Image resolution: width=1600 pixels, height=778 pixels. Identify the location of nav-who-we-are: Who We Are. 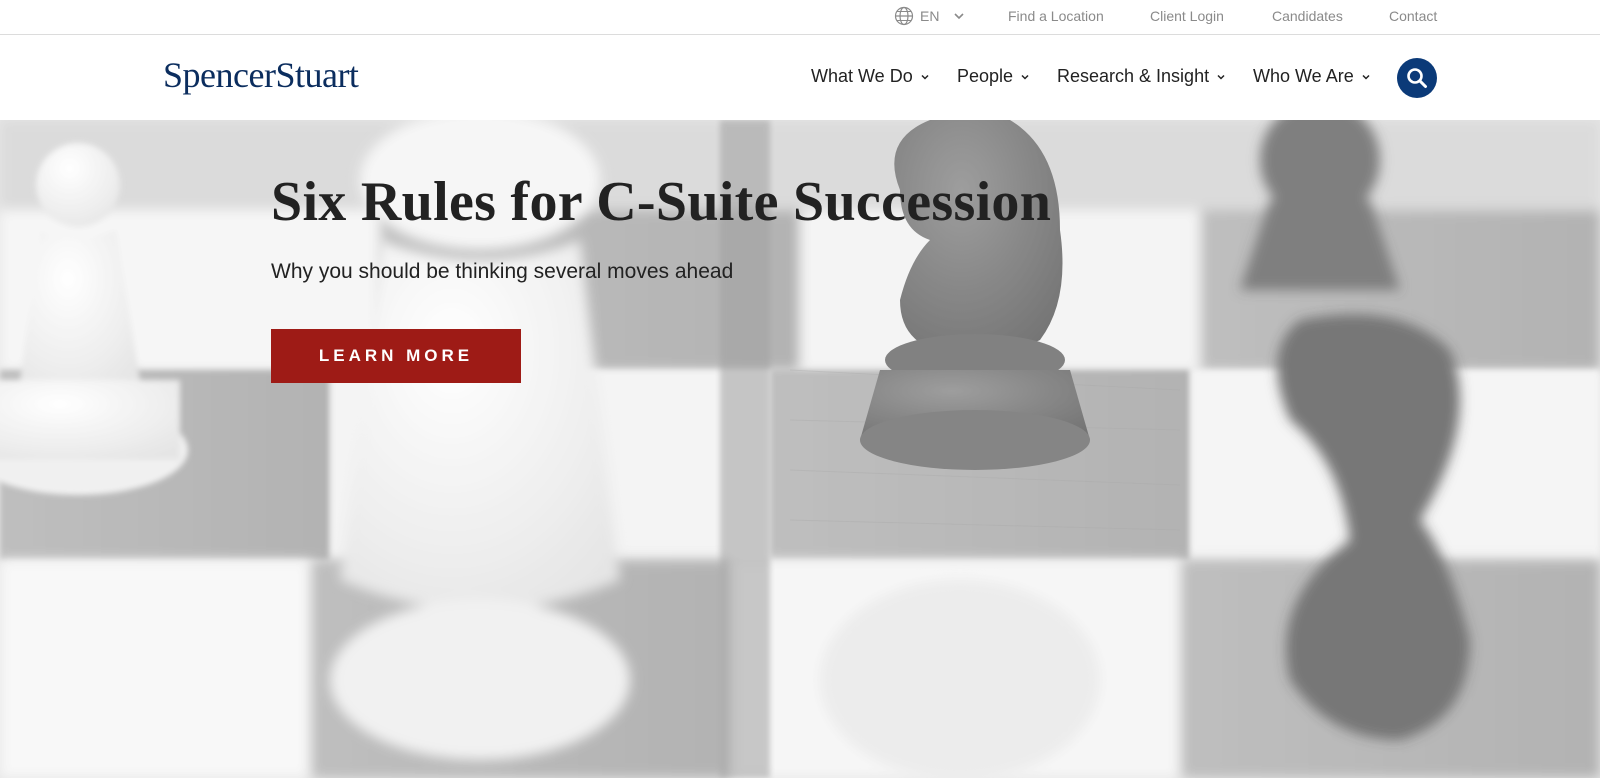
(1312, 76).